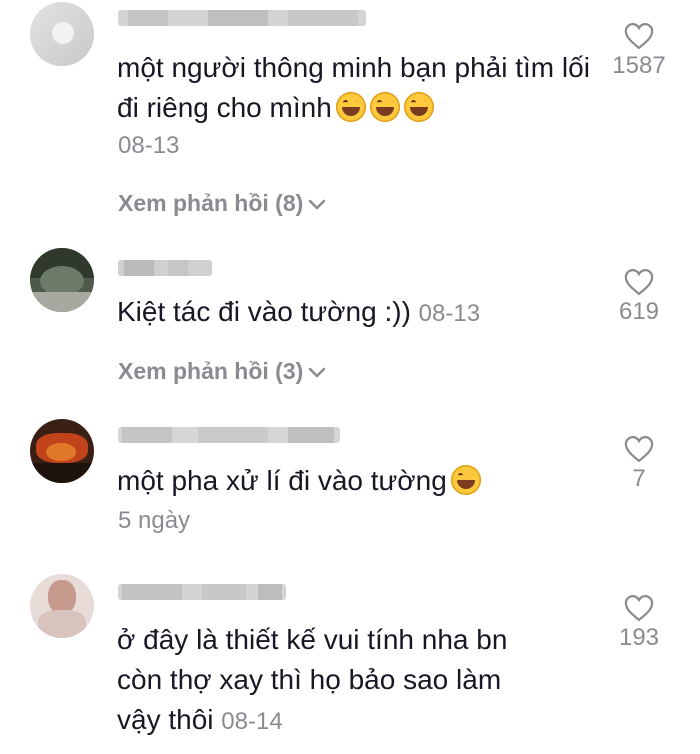 The width and height of the screenshot is (700, 754). I want to click on comment-date: 5 ngày, so click(154, 520).